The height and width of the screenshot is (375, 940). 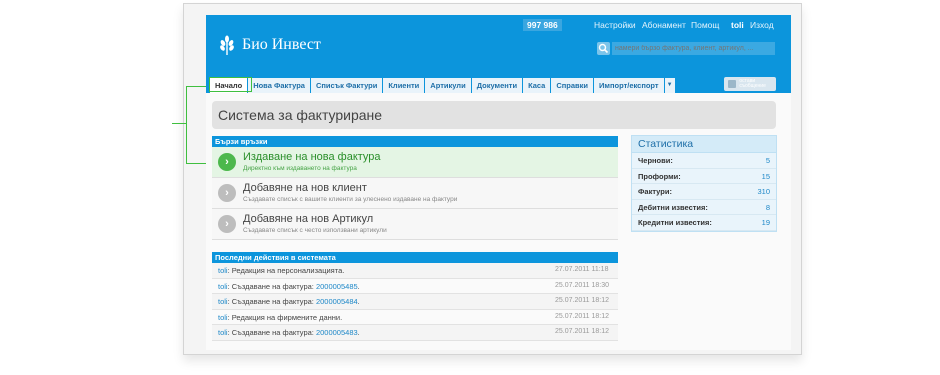 What do you see at coordinates (629, 85) in the screenshot?
I see `tab-import-export: Импорт/експорт` at bounding box center [629, 85].